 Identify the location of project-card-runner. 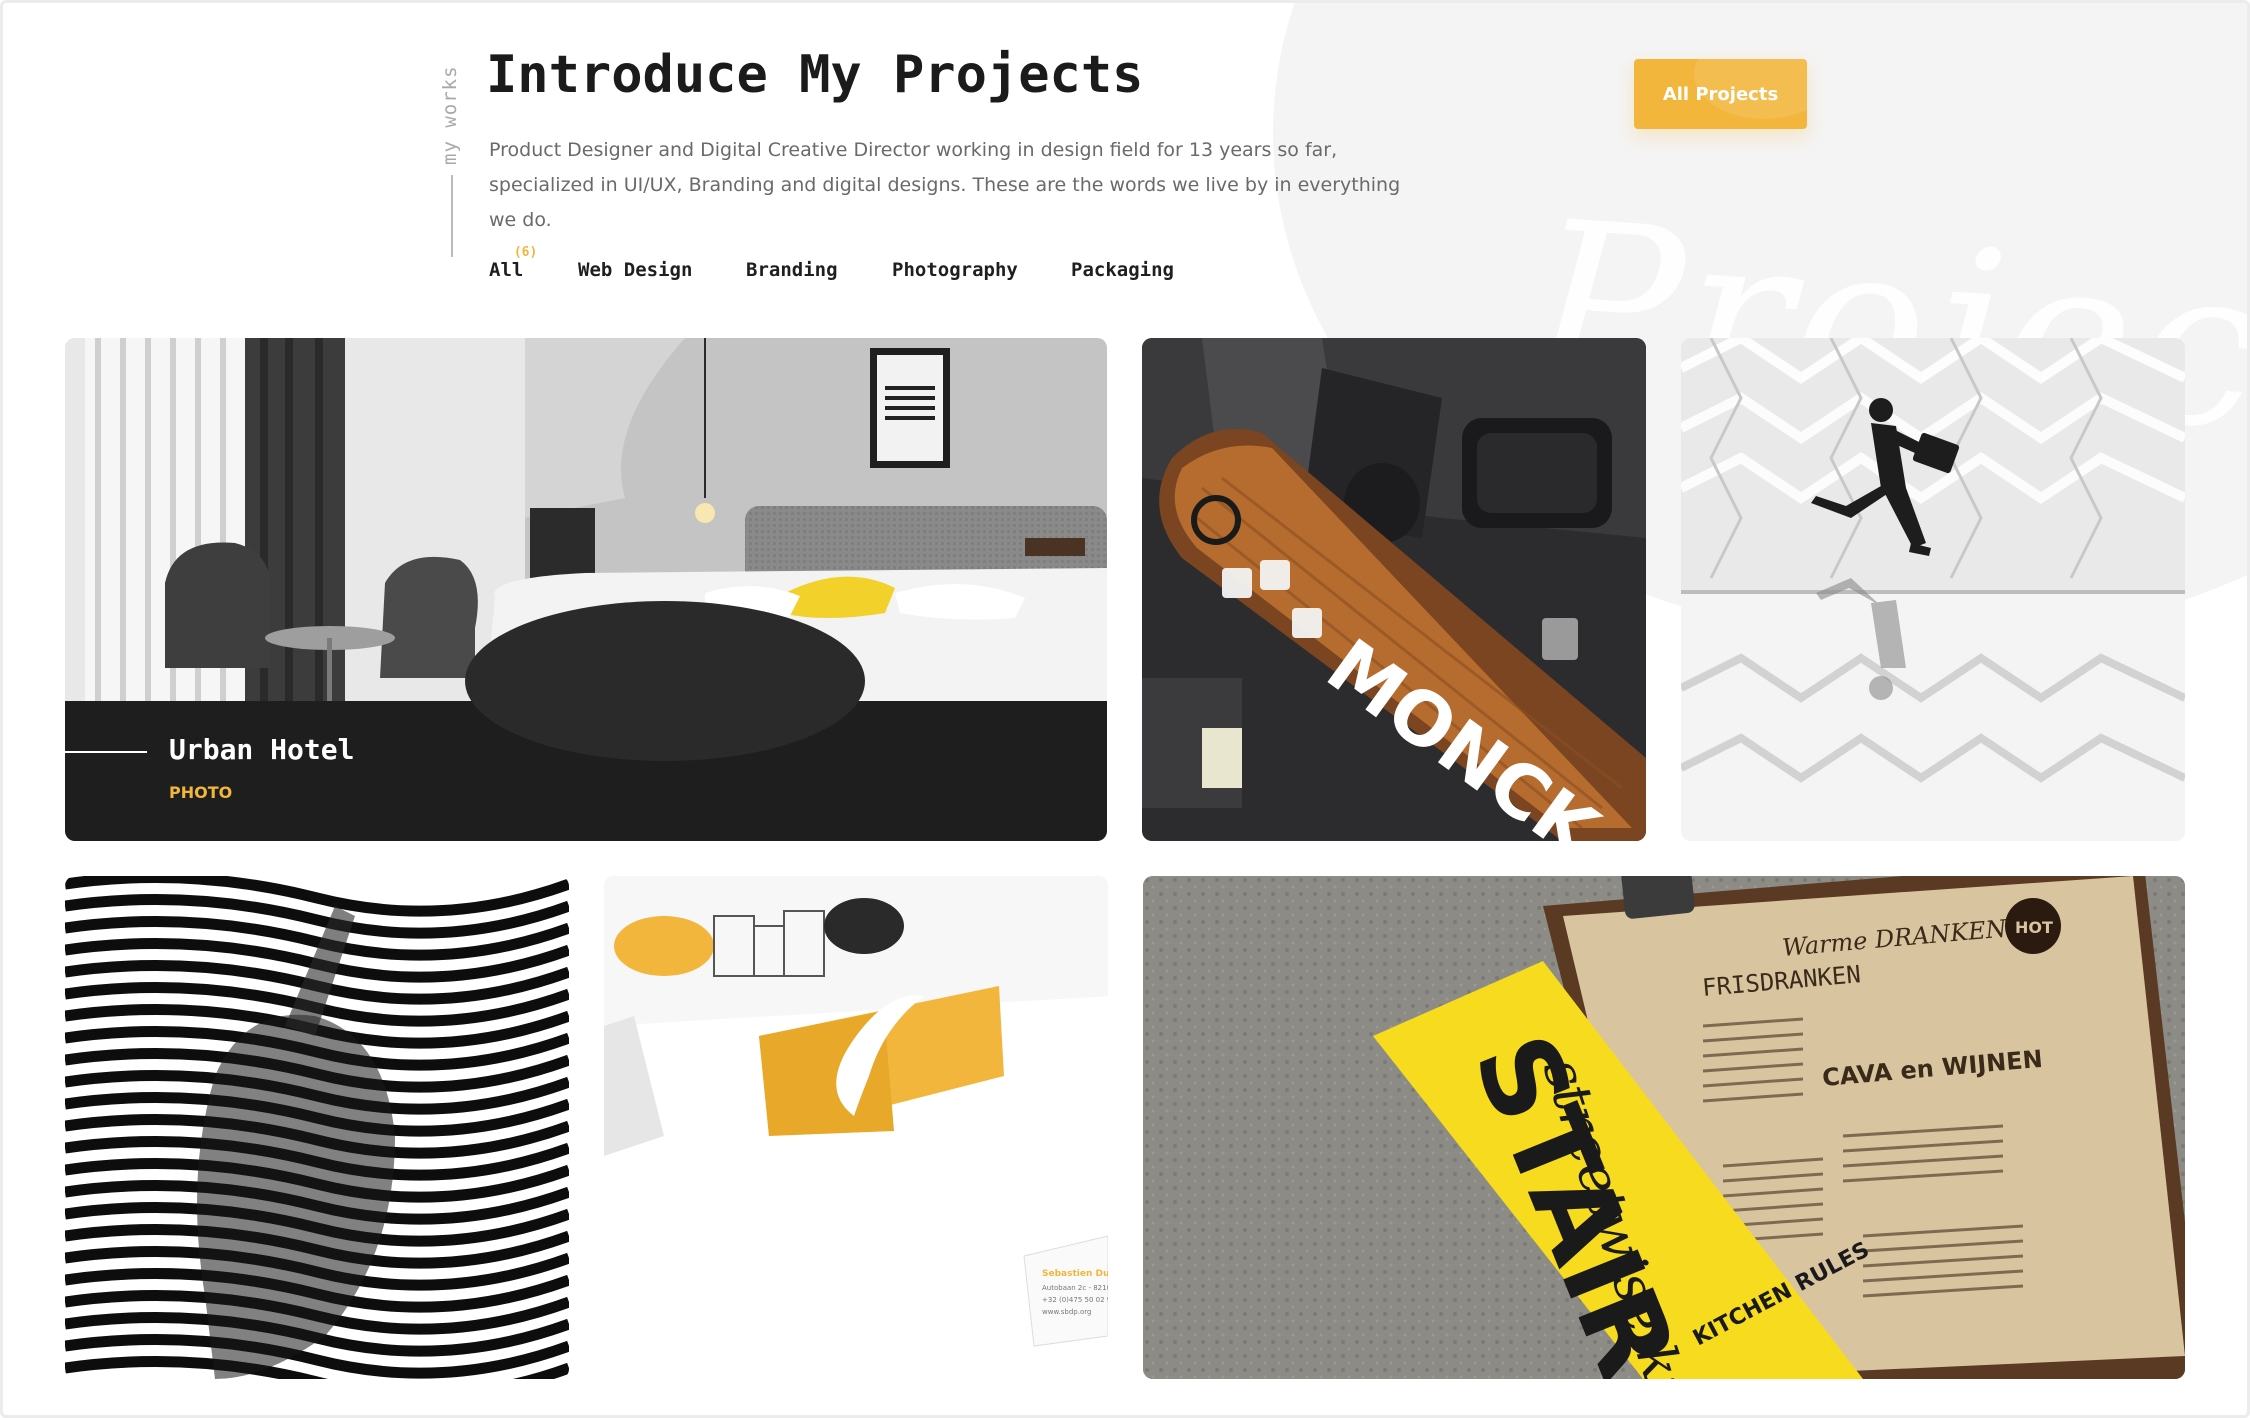
(1933, 589).